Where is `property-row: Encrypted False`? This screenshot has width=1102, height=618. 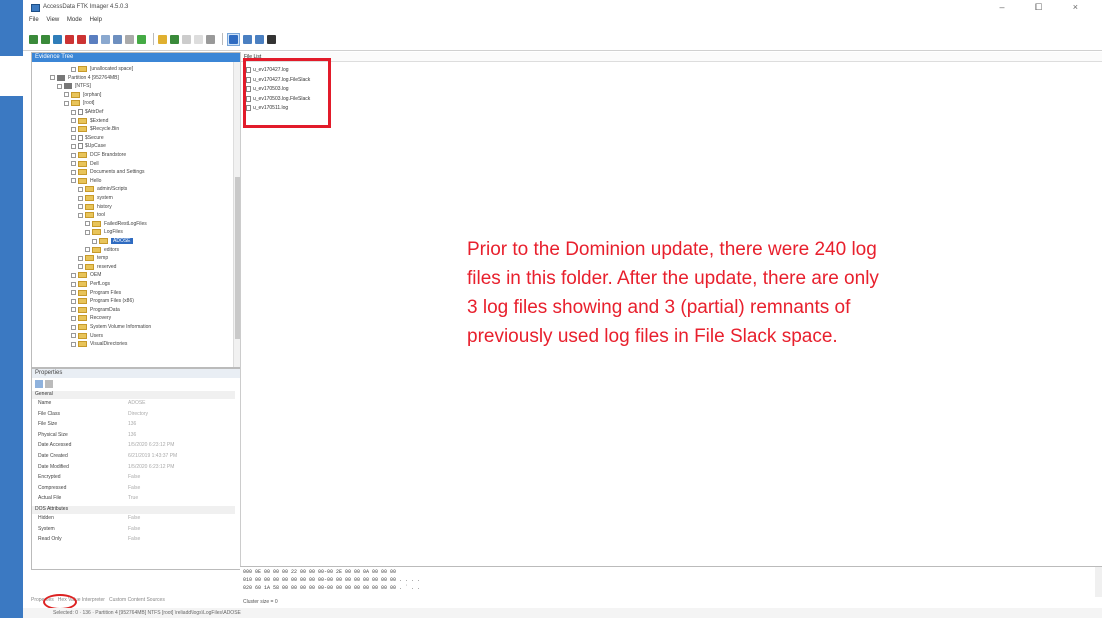 property-row: Encrypted False is located at coordinates (132, 479).